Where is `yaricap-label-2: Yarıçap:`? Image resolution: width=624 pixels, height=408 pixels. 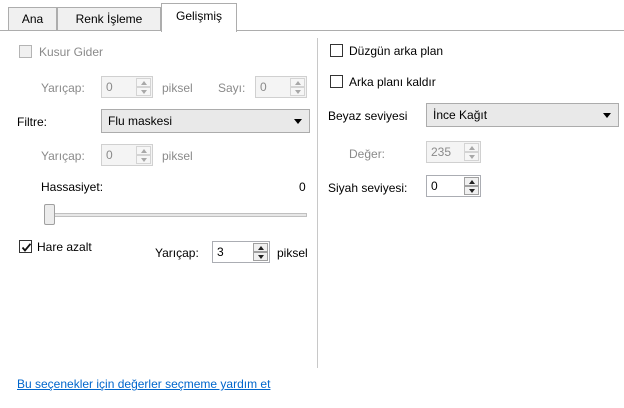 yaricap-label-2: Yarıçap: is located at coordinates (63, 156).